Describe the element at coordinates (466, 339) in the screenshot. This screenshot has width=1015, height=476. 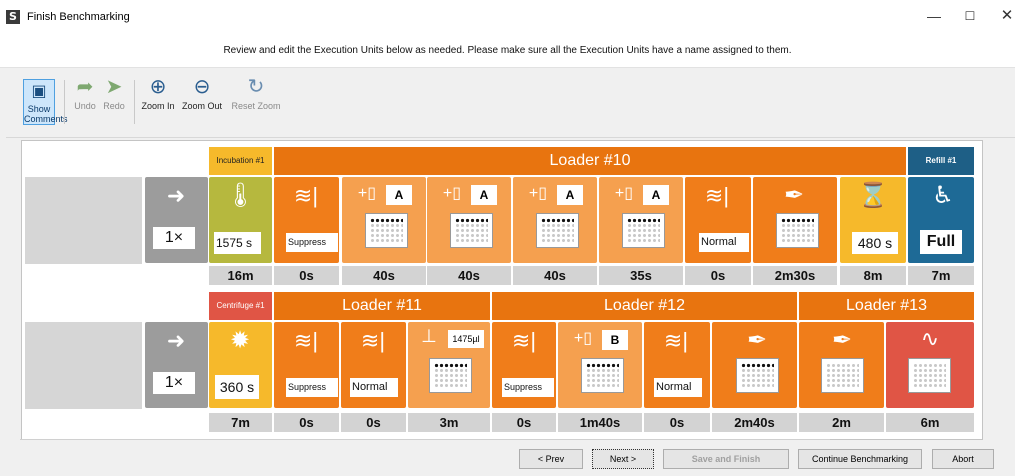
I see `volume-field: 1475µl` at that location.